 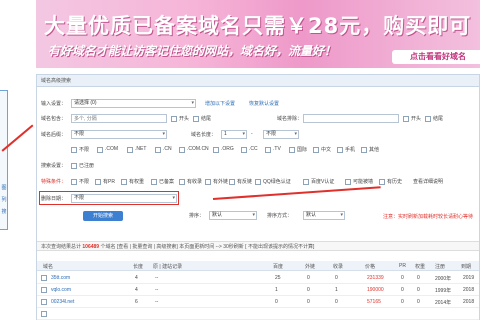 What do you see at coordinates (54, 104) in the screenshot?
I see `label-input-settings: 输入设置：` at bounding box center [54, 104].